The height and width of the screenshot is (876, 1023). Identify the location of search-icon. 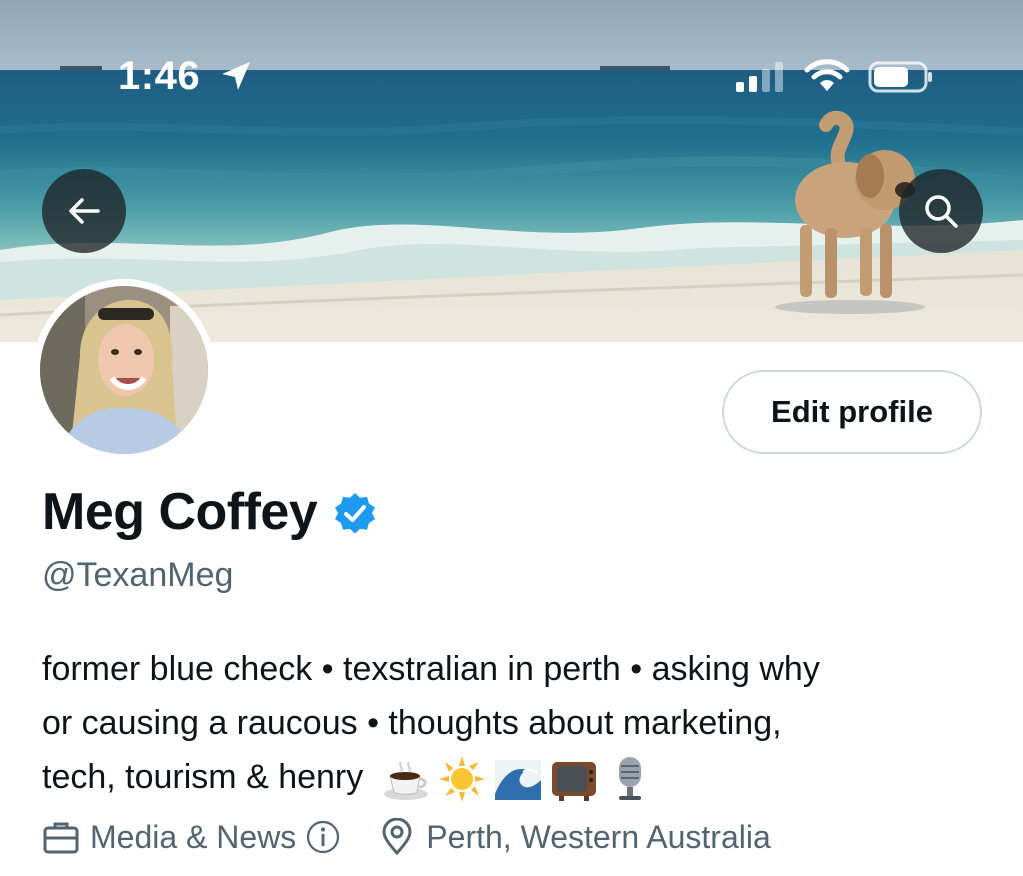
(941, 211).